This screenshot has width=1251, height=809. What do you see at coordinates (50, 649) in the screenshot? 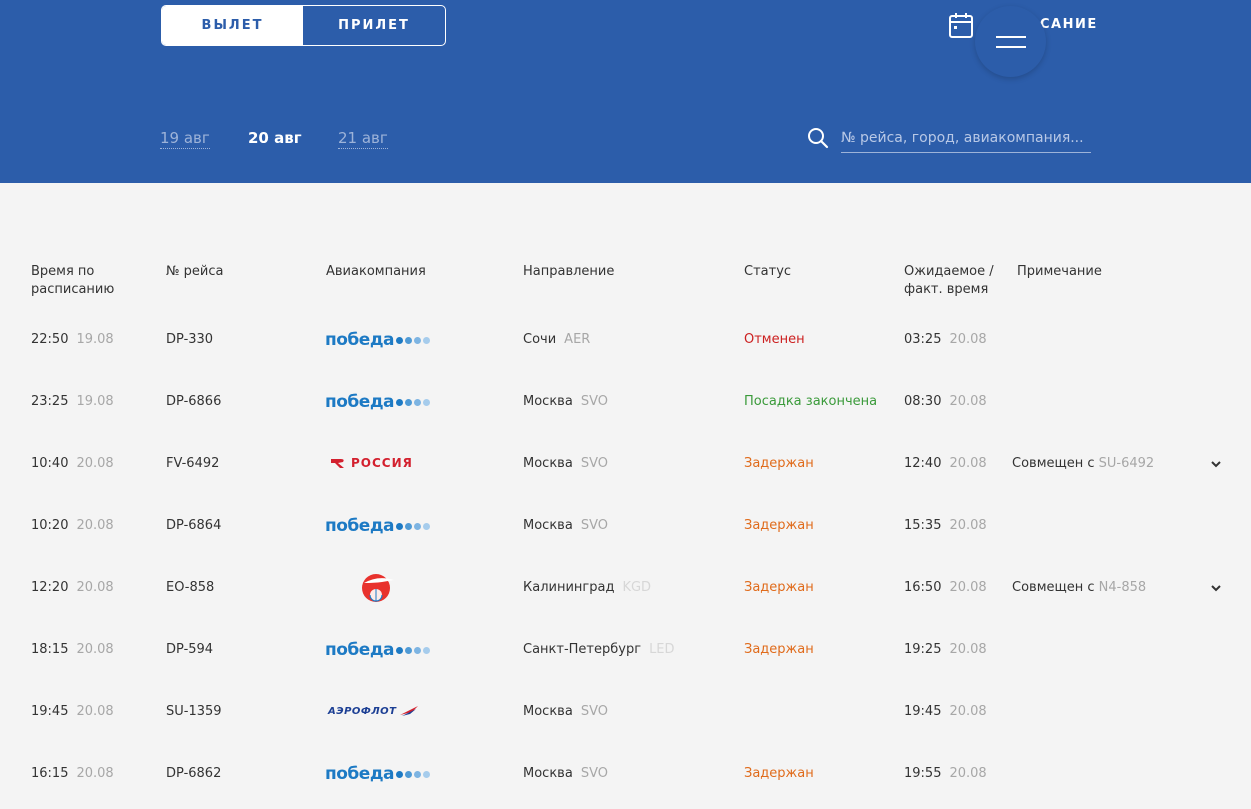
I see `scheduled-time-value: 18:15` at bounding box center [50, 649].